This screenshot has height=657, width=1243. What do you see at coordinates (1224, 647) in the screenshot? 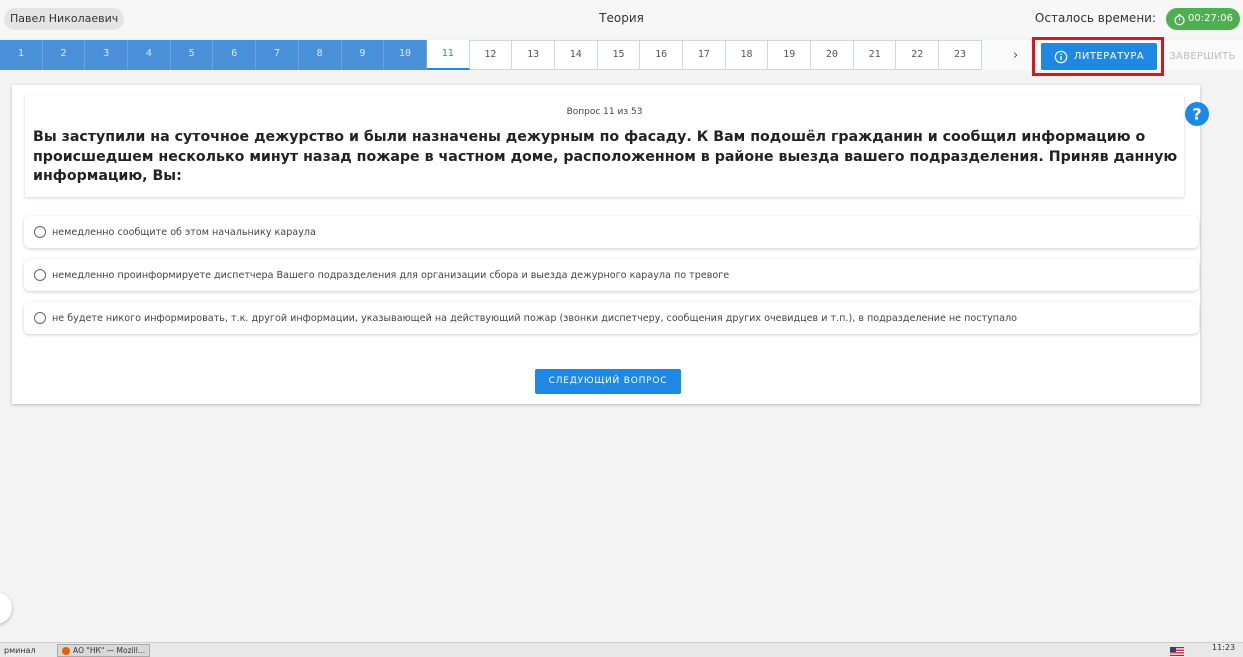
I see `system-clock: 11:23` at bounding box center [1224, 647].